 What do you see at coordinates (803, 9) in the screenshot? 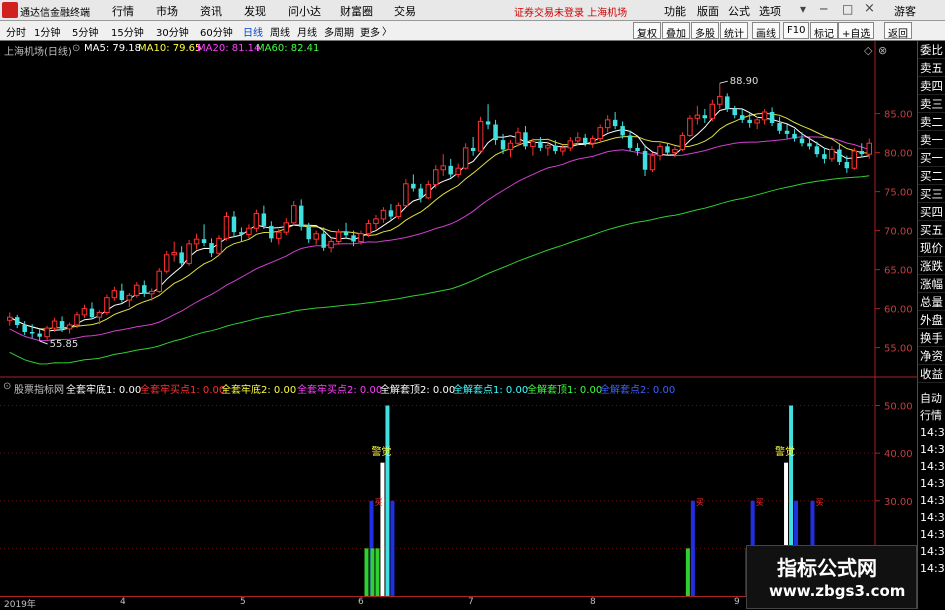
I see `dropdown-icon: ▾` at bounding box center [803, 9].